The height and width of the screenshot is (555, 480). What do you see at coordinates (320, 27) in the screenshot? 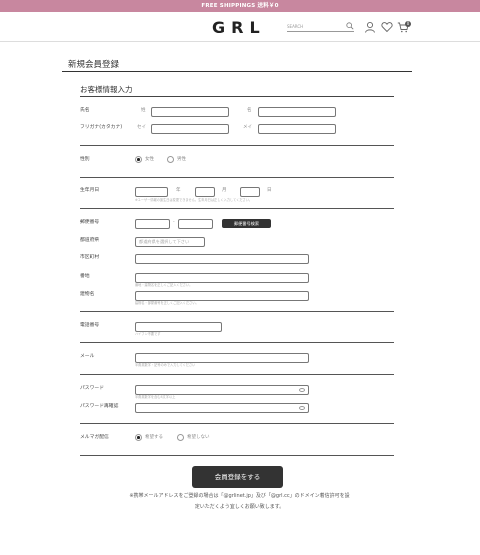
I see `search-input: SEARCH` at bounding box center [320, 27].